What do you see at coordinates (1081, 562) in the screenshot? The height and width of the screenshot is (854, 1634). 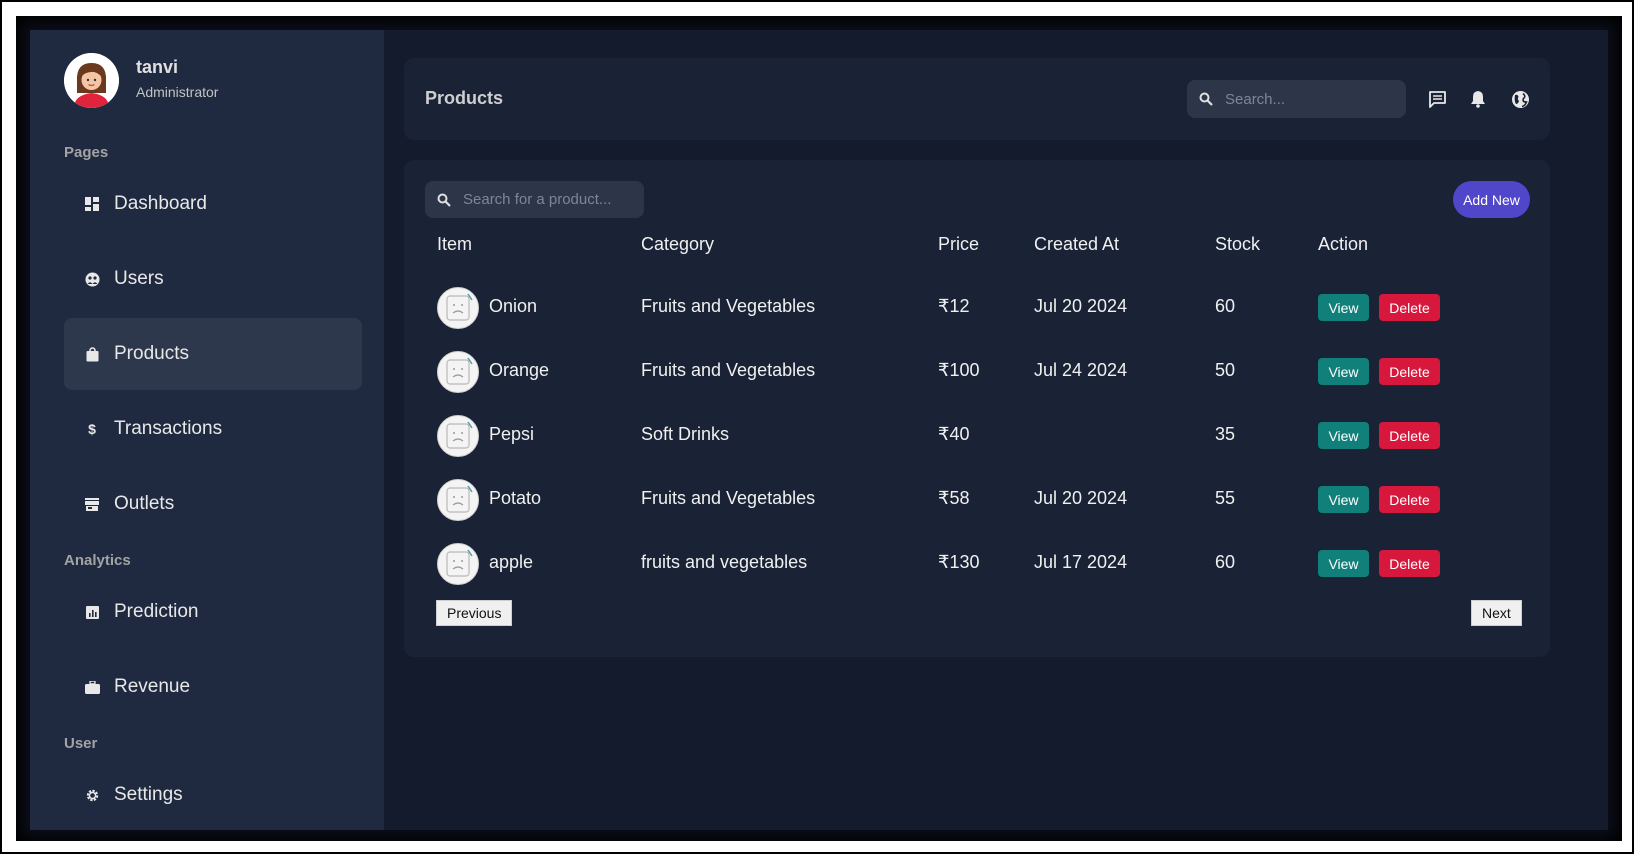 I see `product-created-at: Jul 17 2024` at bounding box center [1081, 562].